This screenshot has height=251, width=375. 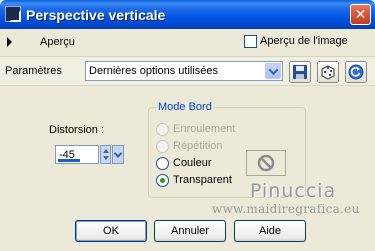 I want to click on color-swatch, so click(x=266, y=163).